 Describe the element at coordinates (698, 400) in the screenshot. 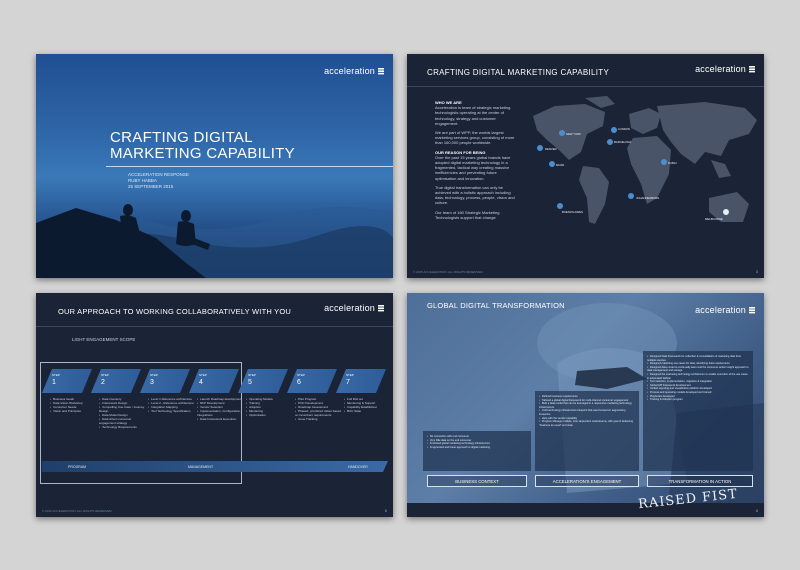

I see `action-item: Training & Adoption program` at that location.